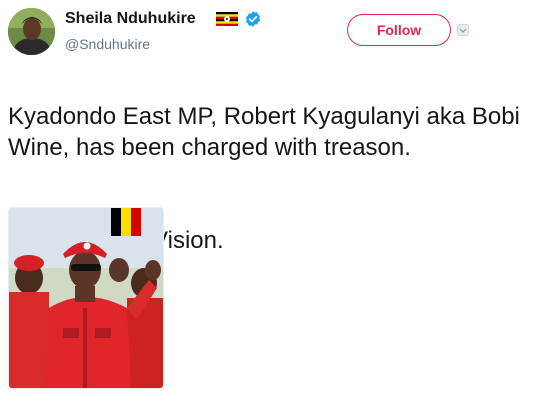 The height and width of the screenshot is (406, 535). I want to click on verified-badge-icon, so click(253, 19).